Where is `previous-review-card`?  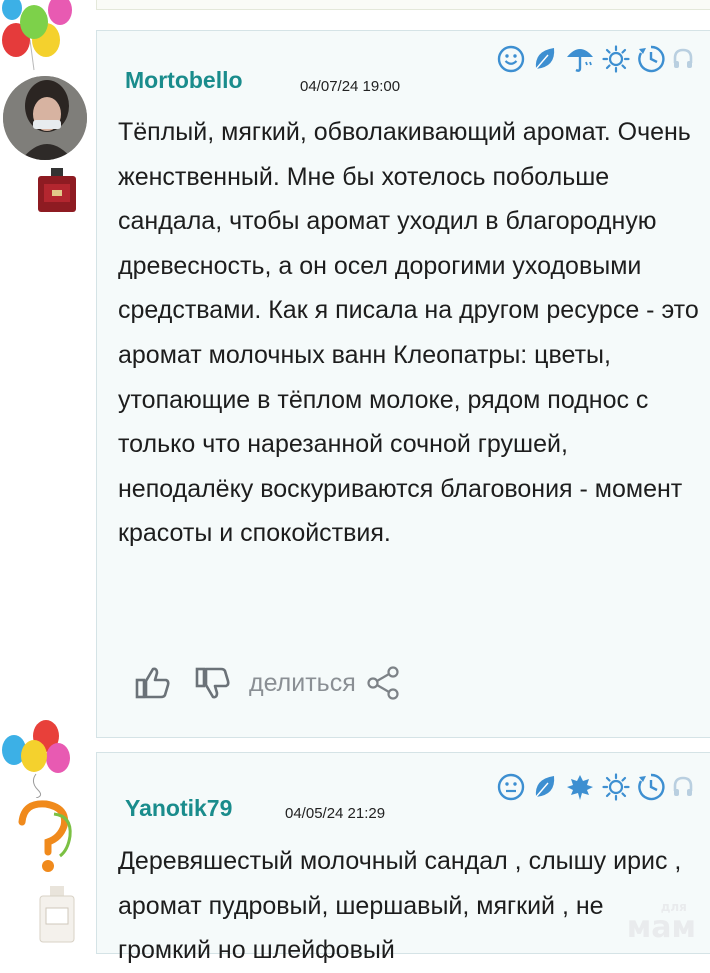 previous-review-card is located at coordinates (403, 5).